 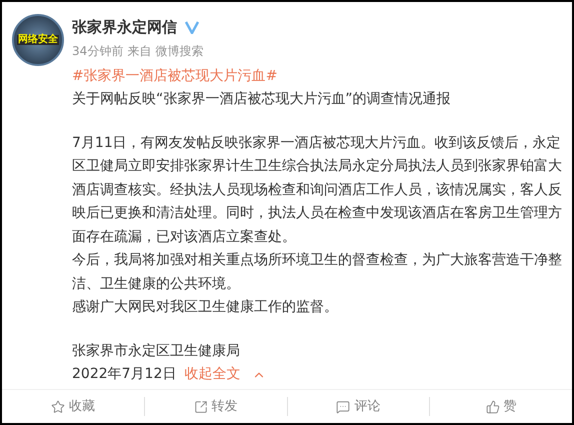 What do you see at coordinates (57, 407) in the screenshot?
I see `star-icon` at bounding box center [57, 407].